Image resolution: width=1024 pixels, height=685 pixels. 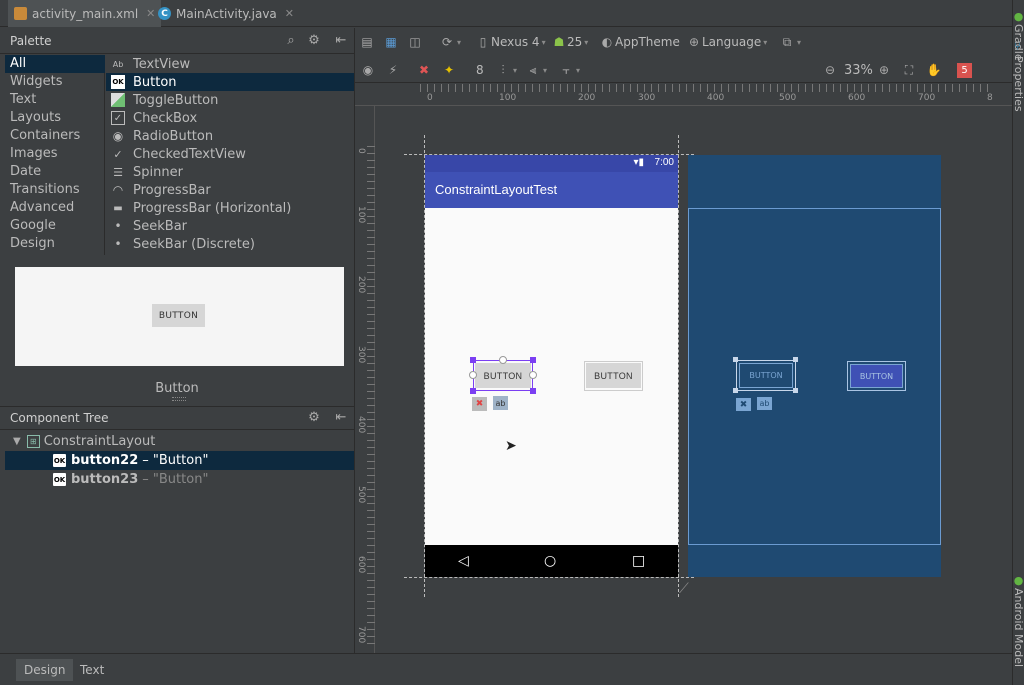 What do you see at coordinates (99, 441) in the screenshot?
I see `tree-item-label: ConstraintLayout` at bounding box center [99, 441].